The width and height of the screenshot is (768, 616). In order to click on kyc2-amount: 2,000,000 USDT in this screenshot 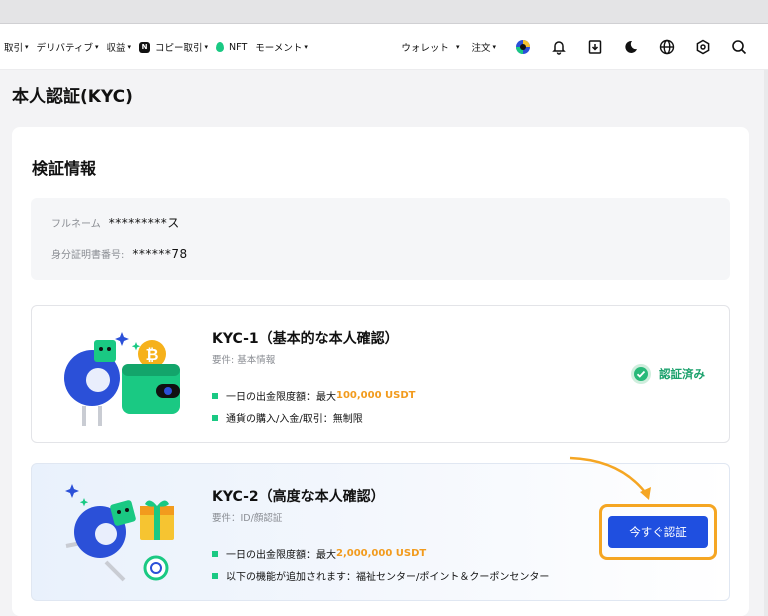, I will do `click(381, 553)`.